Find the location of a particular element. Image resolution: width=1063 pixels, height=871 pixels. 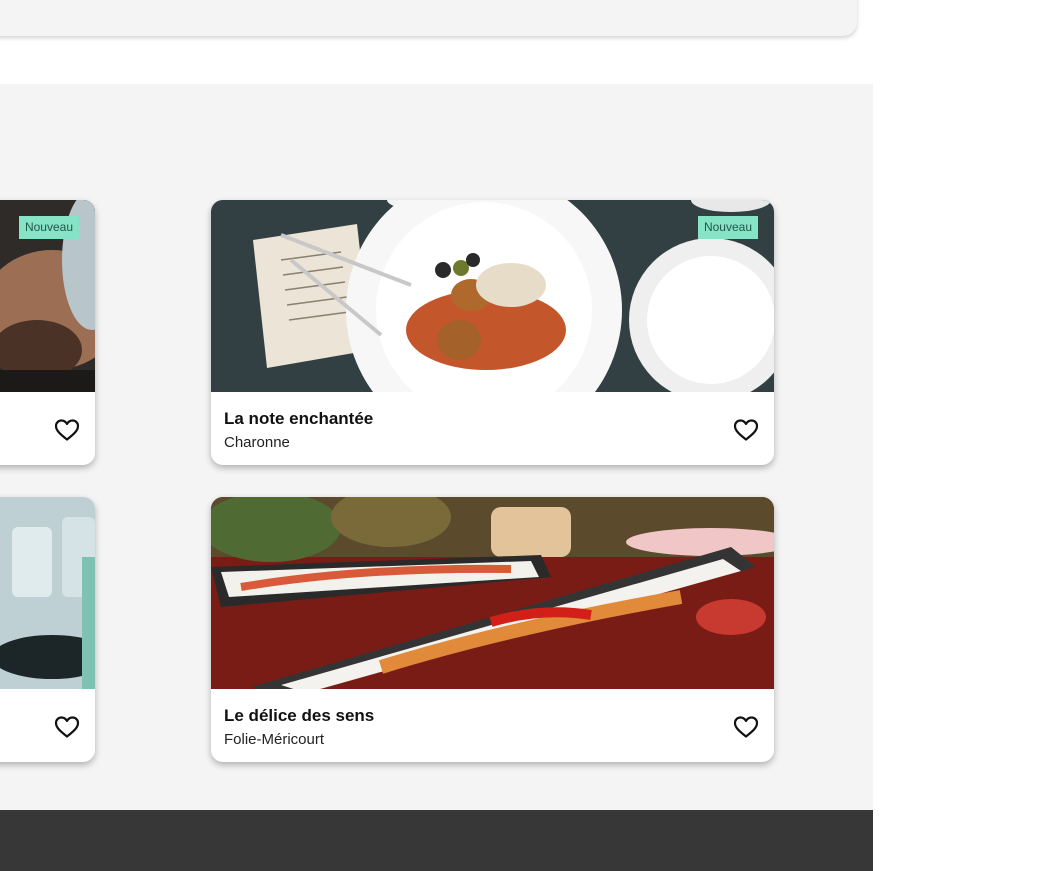

restaurant-card: Nouveau is located at coordinates (47, 332).